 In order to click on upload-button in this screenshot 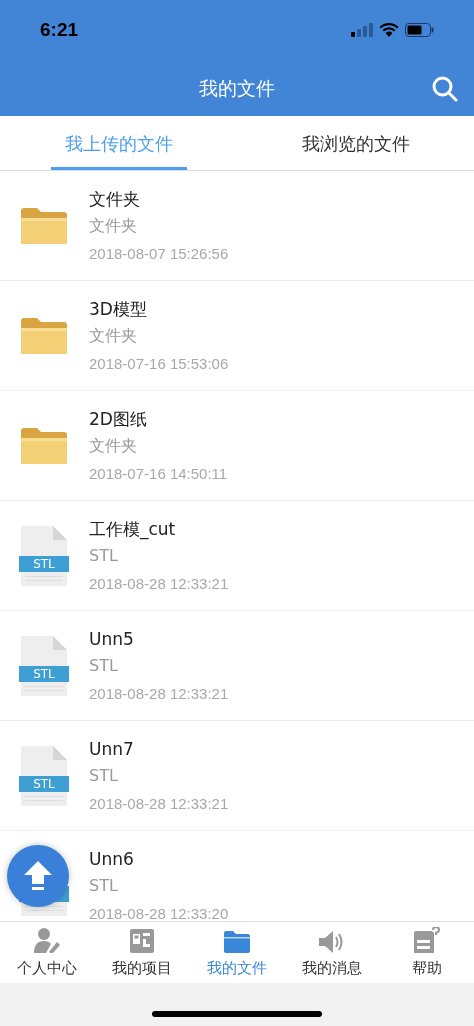, I will do `click(38, 876)`.